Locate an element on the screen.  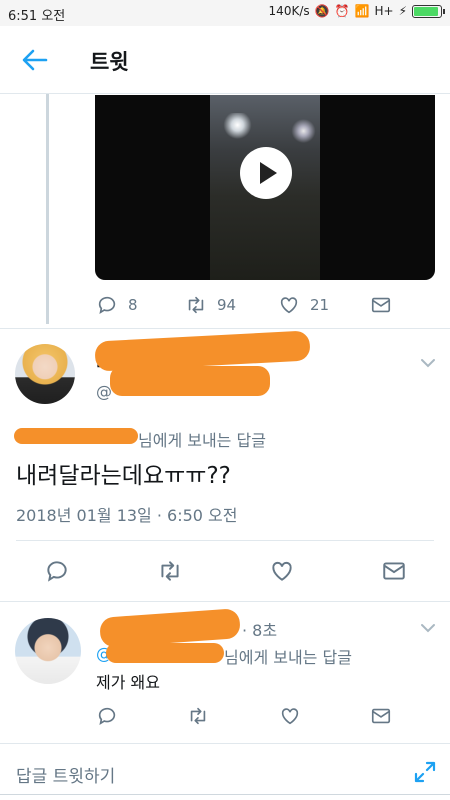
retweet-count: 94 is located at coordinates (227, 305).